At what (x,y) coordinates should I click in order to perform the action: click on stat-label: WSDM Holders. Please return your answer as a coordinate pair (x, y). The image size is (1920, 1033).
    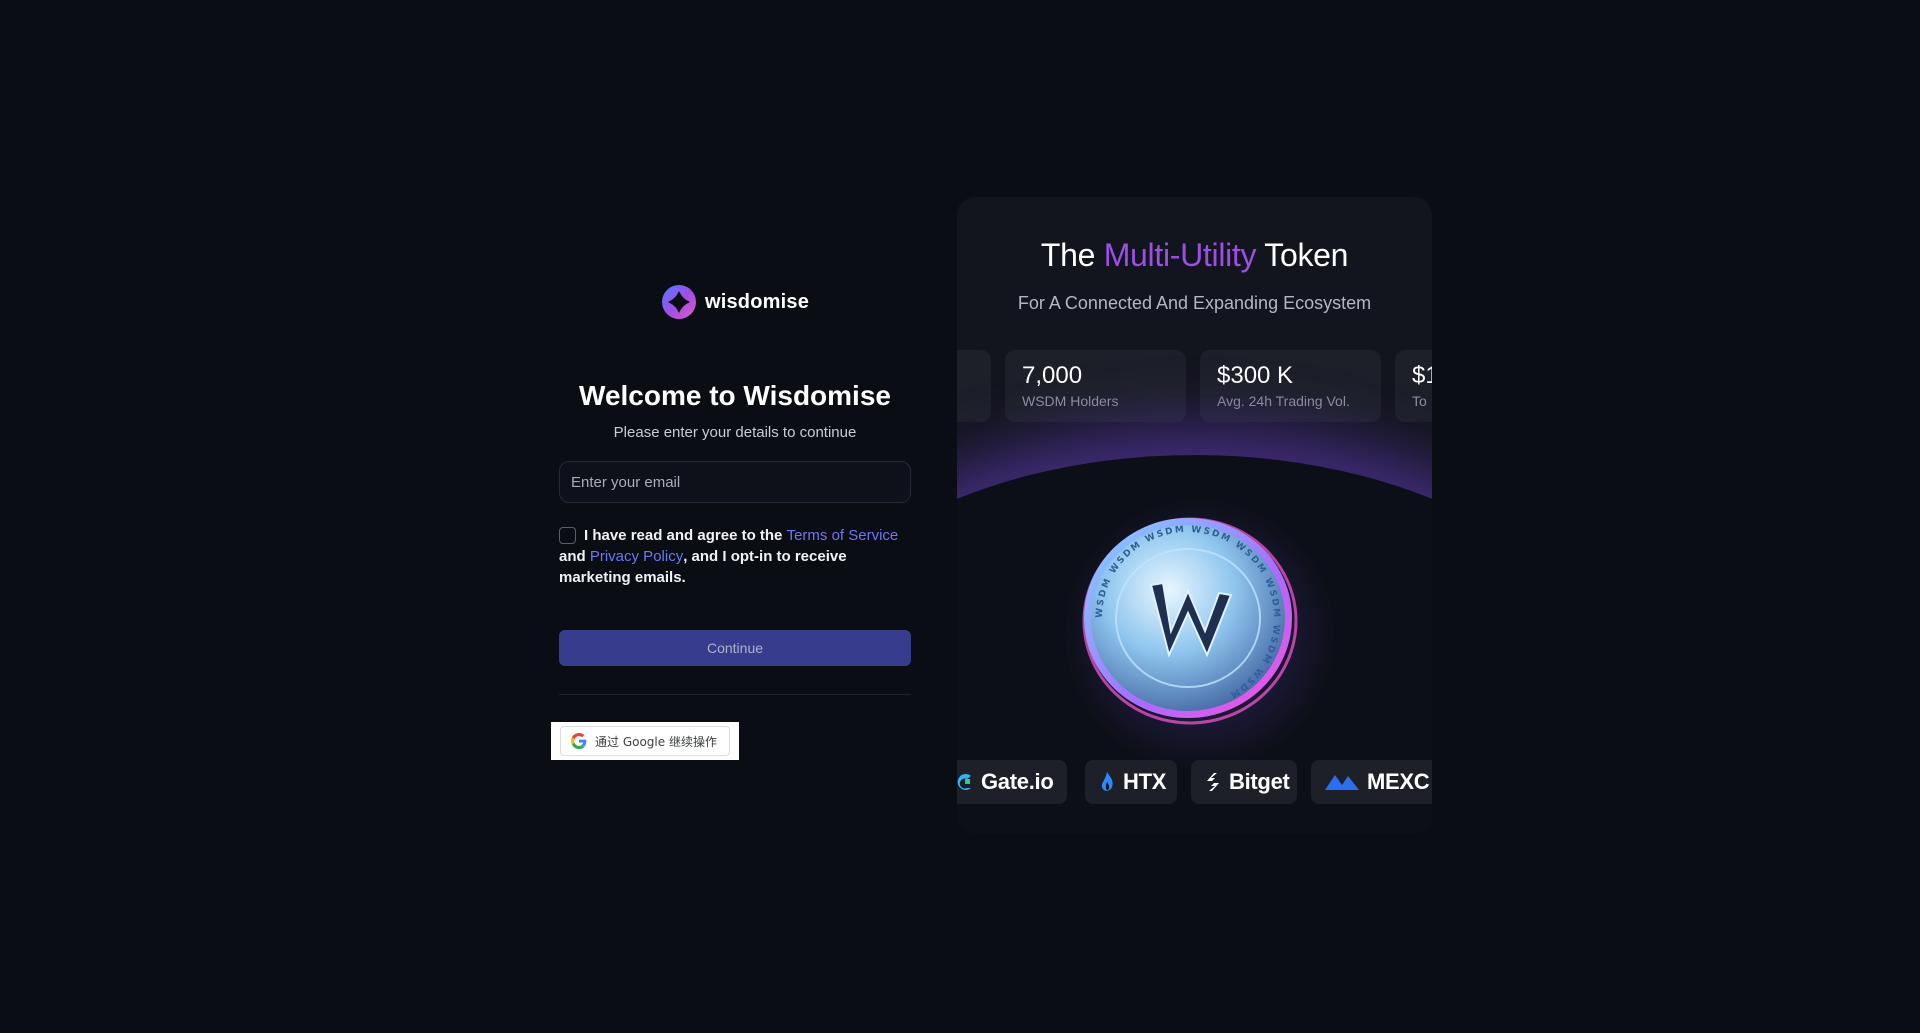
    Looking at the image, I should click on (1070, 401).